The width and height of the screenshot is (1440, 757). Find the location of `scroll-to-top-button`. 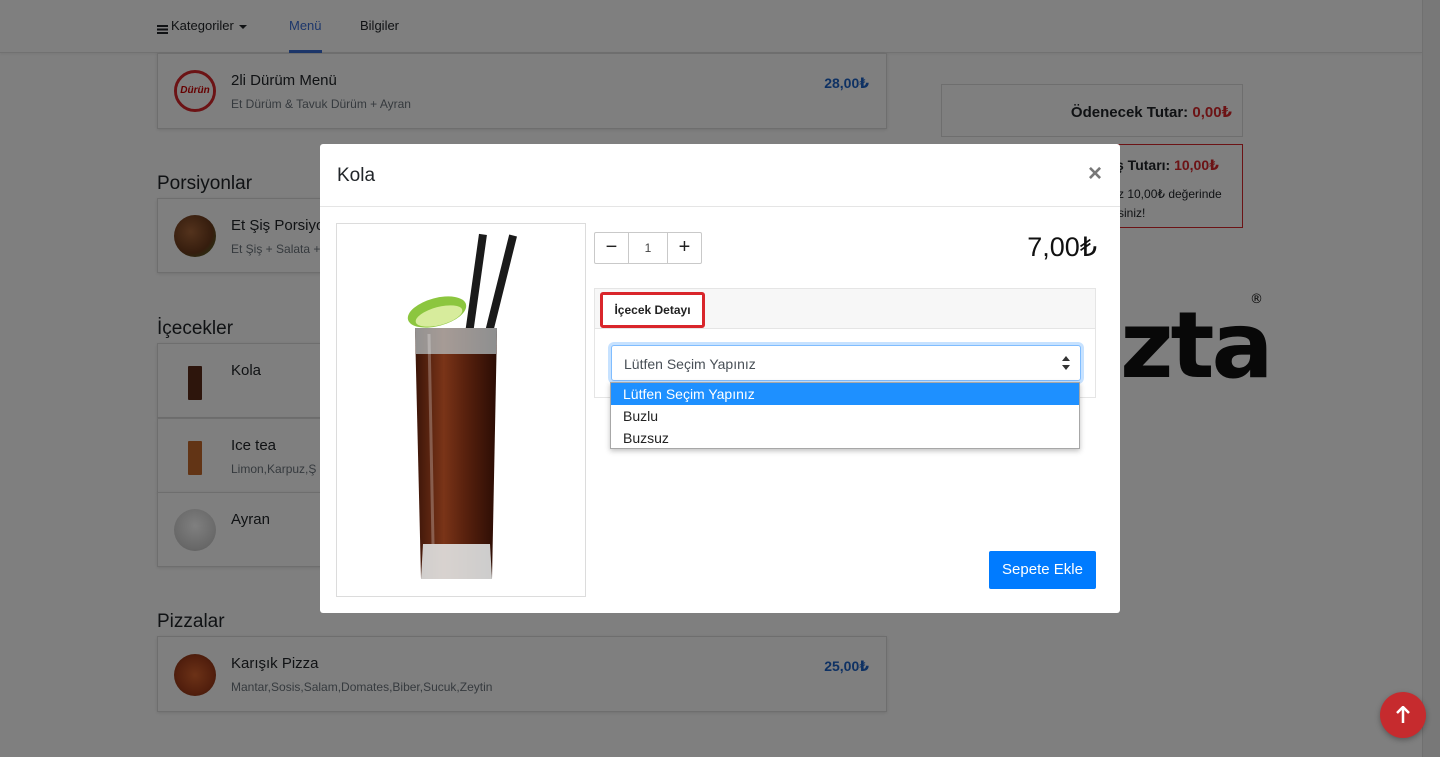

scroll-to-top-button is located at coordinates (1403, 715).